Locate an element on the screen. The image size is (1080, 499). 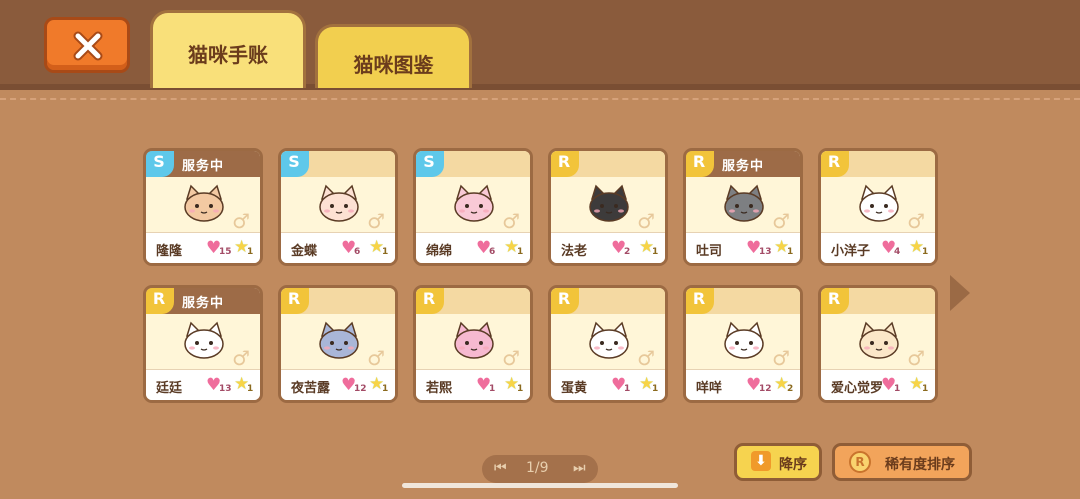
cat-card: R ♂ 蛋黄 ♥ 1 ★ 1 is located at coordinates (608, 344).